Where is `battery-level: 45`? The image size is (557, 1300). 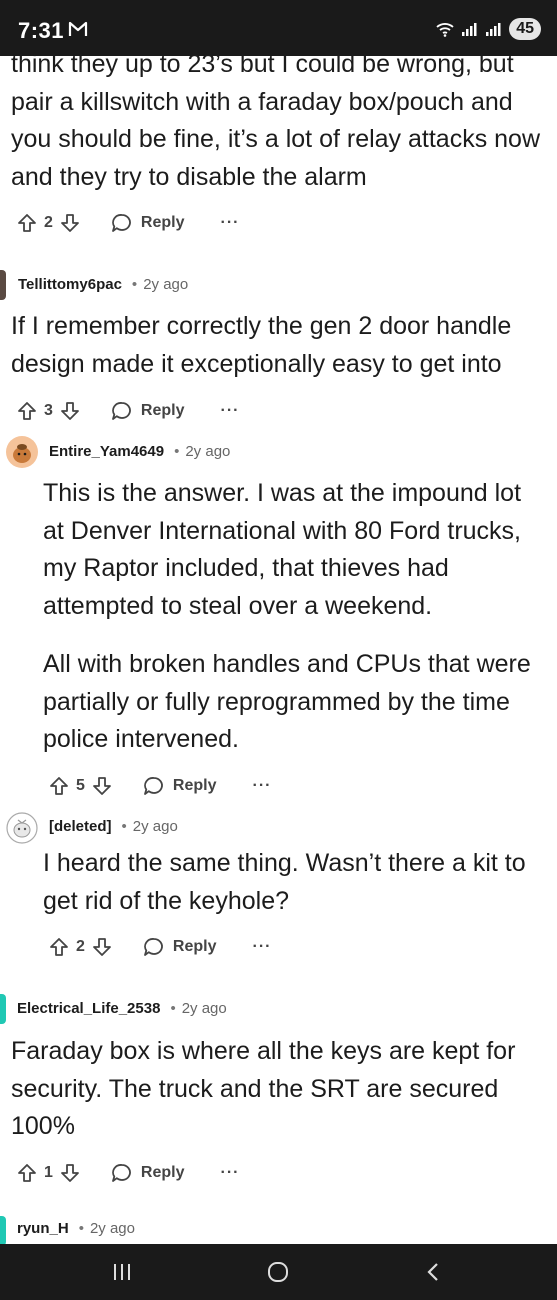 battery-level: 45 is located at coordinates (525, 29).